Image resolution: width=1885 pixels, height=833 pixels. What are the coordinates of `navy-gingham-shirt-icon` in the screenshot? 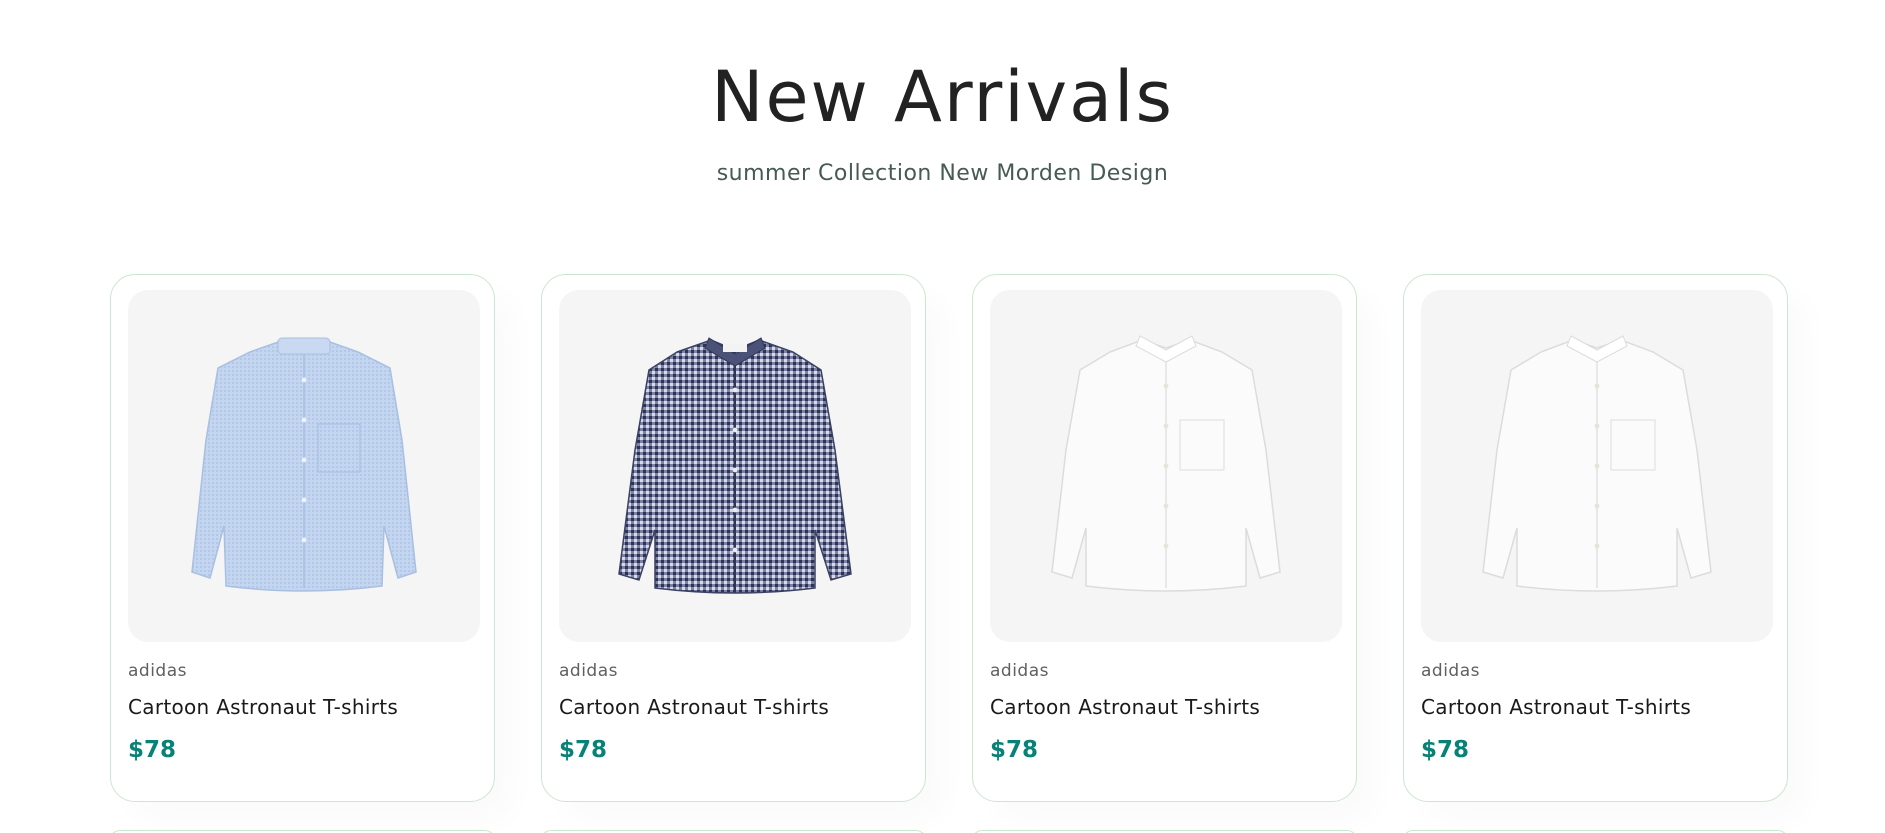 It's located at (735, 465).